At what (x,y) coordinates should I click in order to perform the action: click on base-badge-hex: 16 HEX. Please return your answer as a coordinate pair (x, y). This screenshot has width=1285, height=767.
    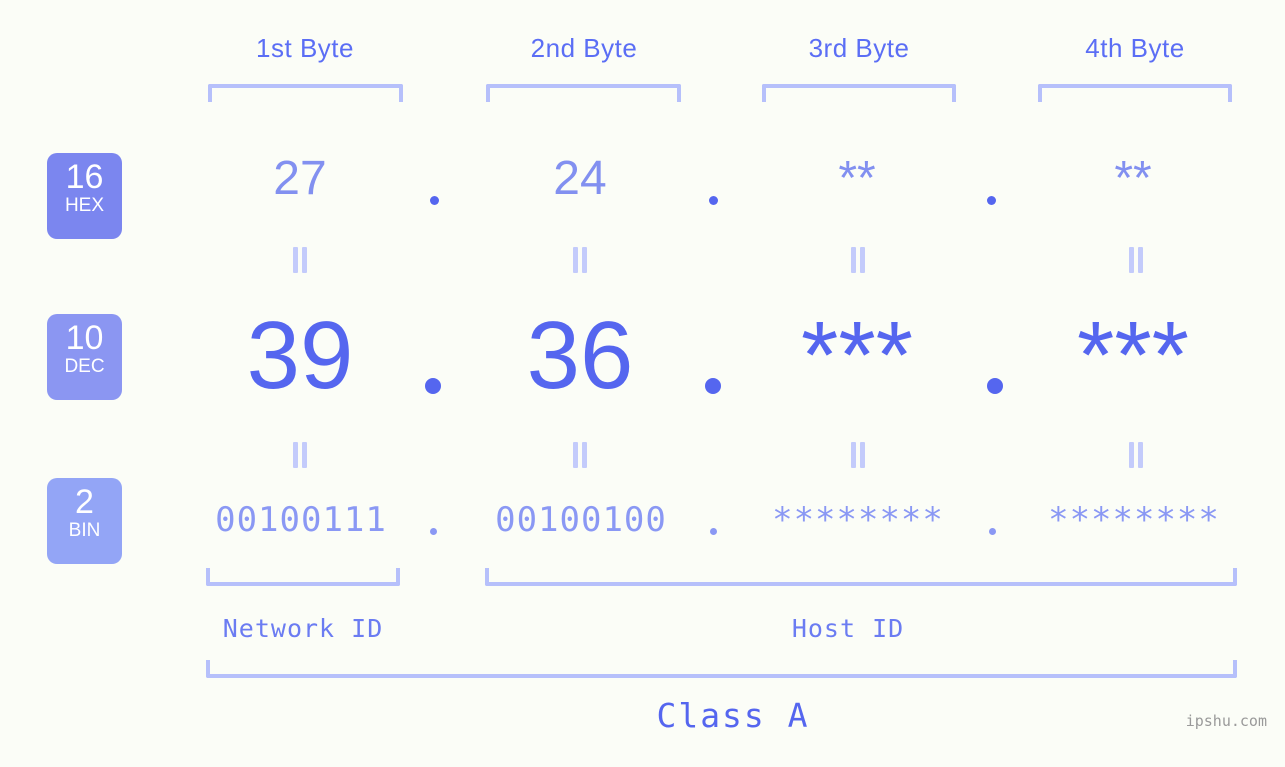
    Looking at the image, I should click on (84, 196).